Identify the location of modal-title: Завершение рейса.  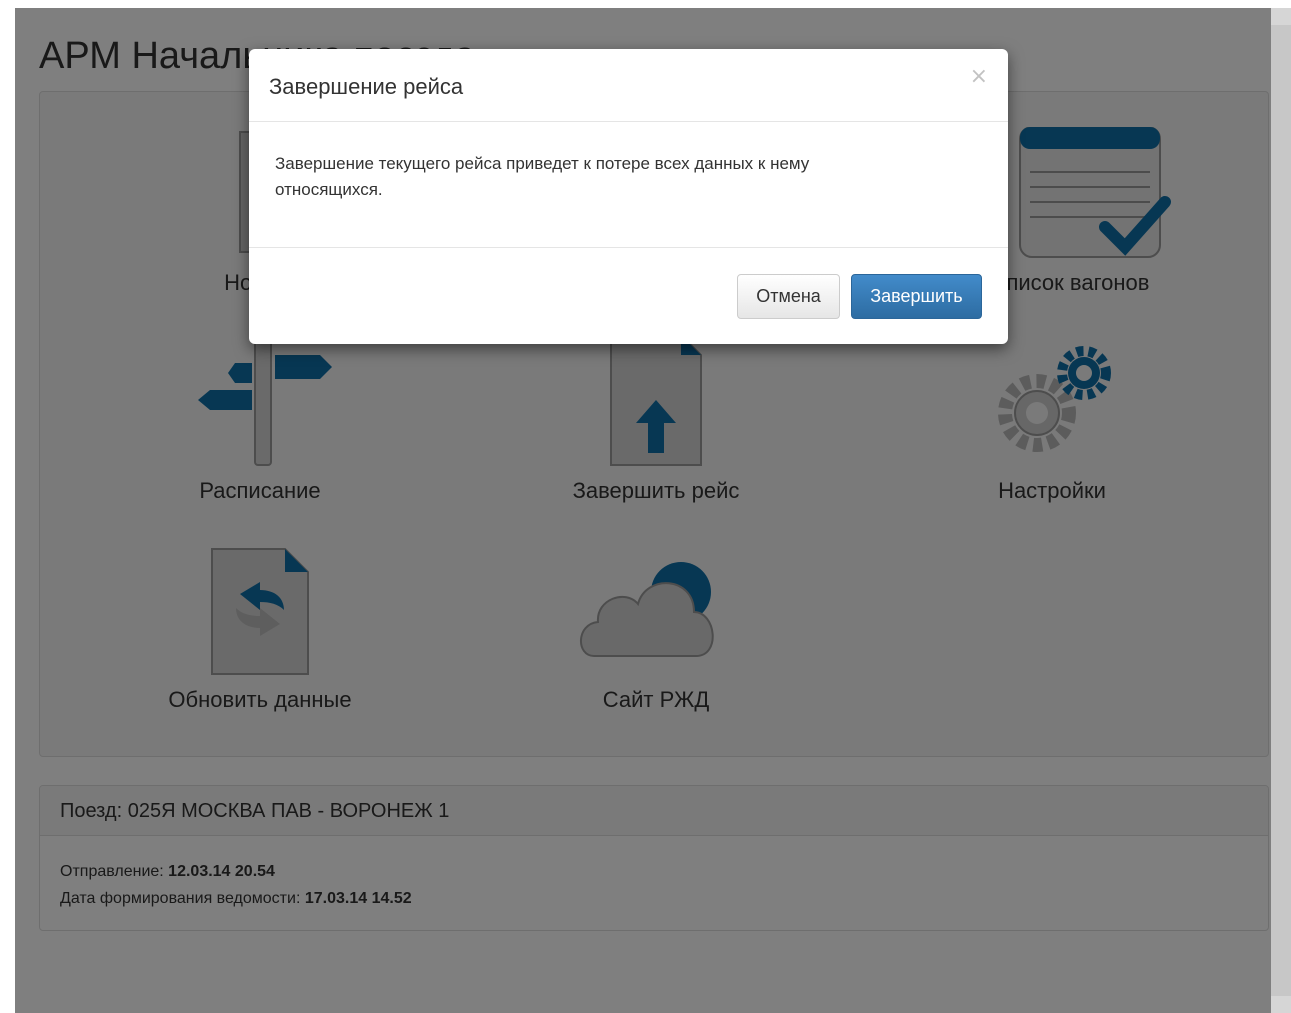
(366, 86).